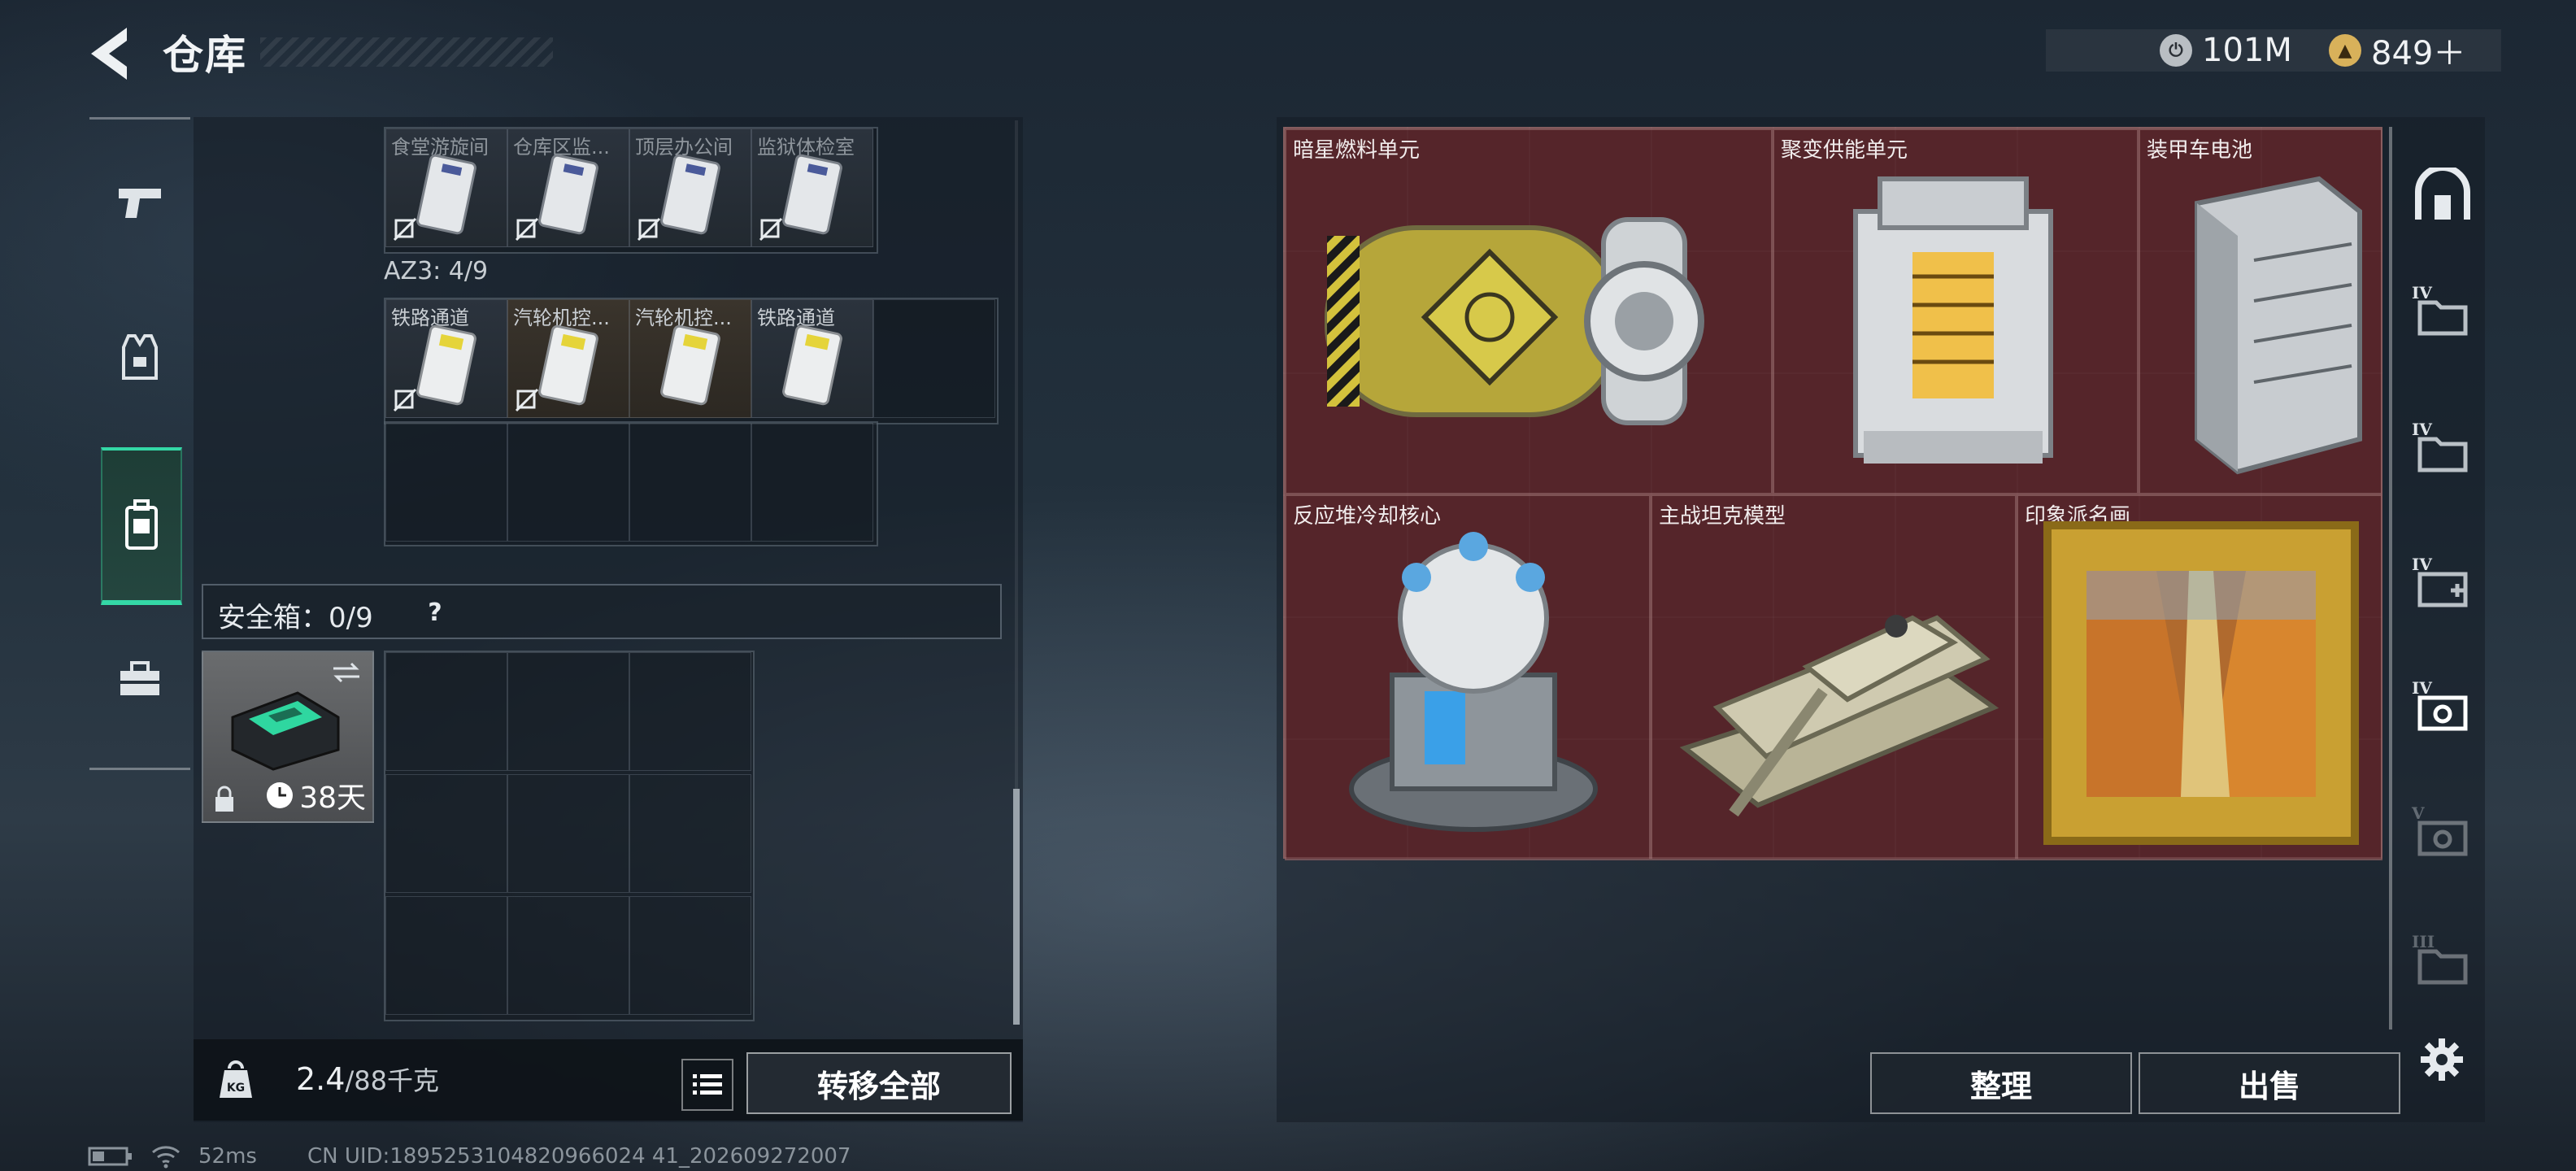  What do you see at coordinates (879, 1083) in the screenshot?
I see `transfer-all-button: 转移全部` at bounding box center [879, 1083].